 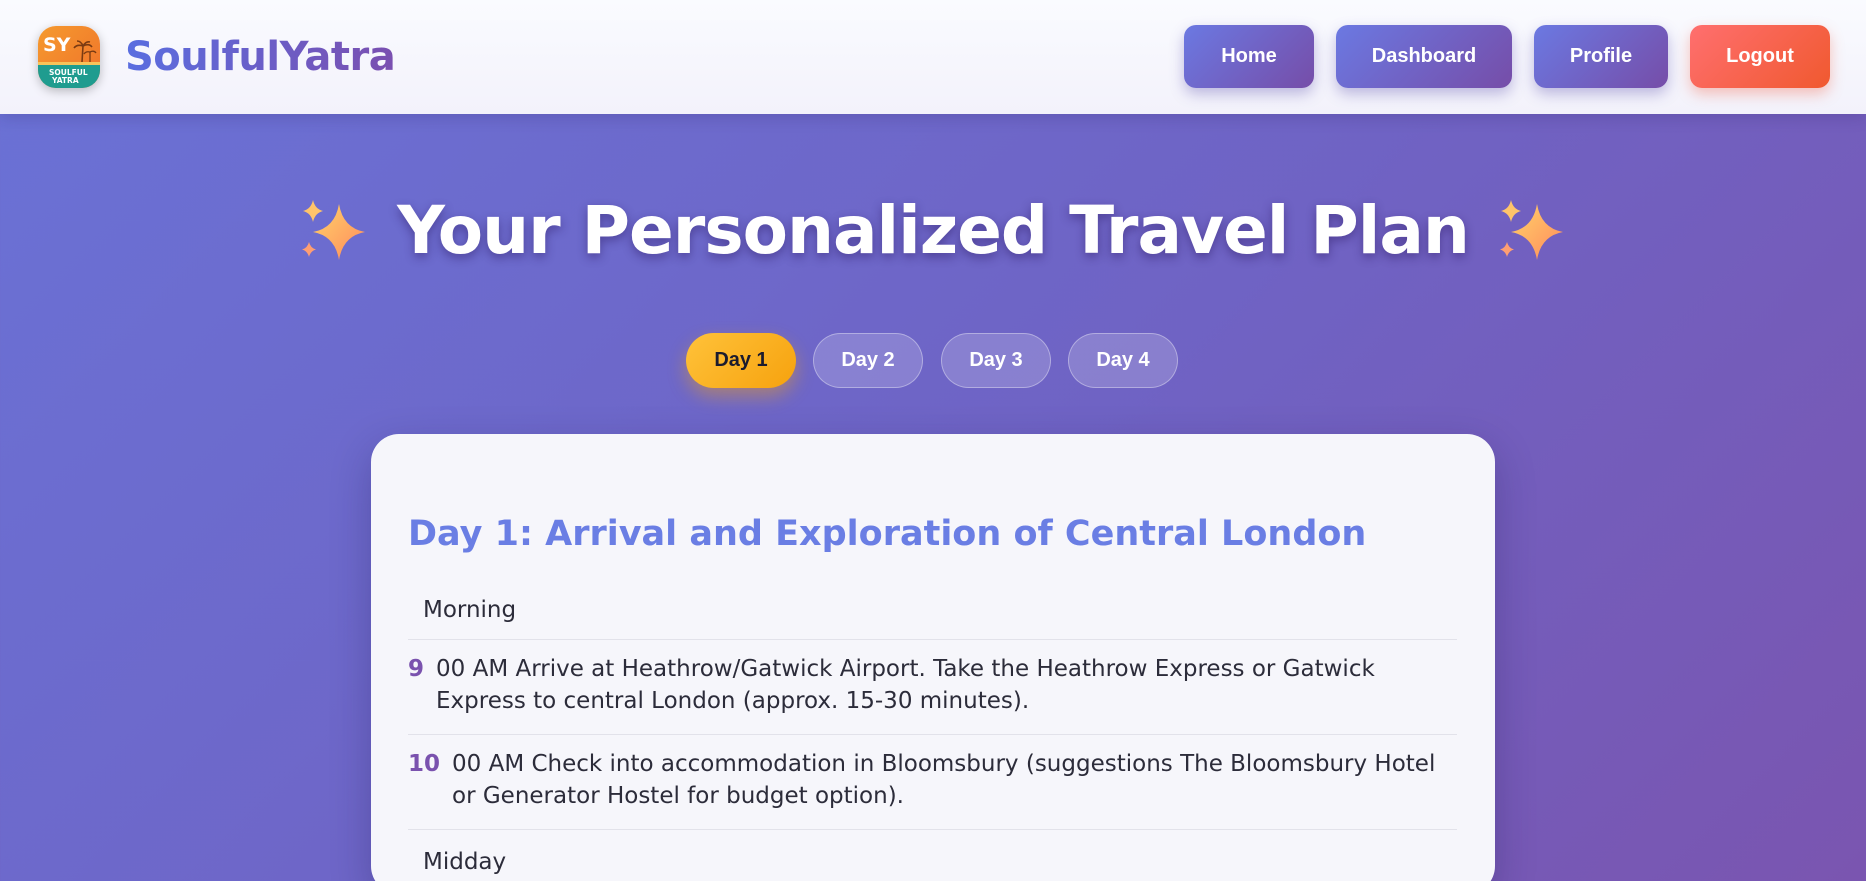 I want to click on logo-initials: SY, so click(x=57, y=45).